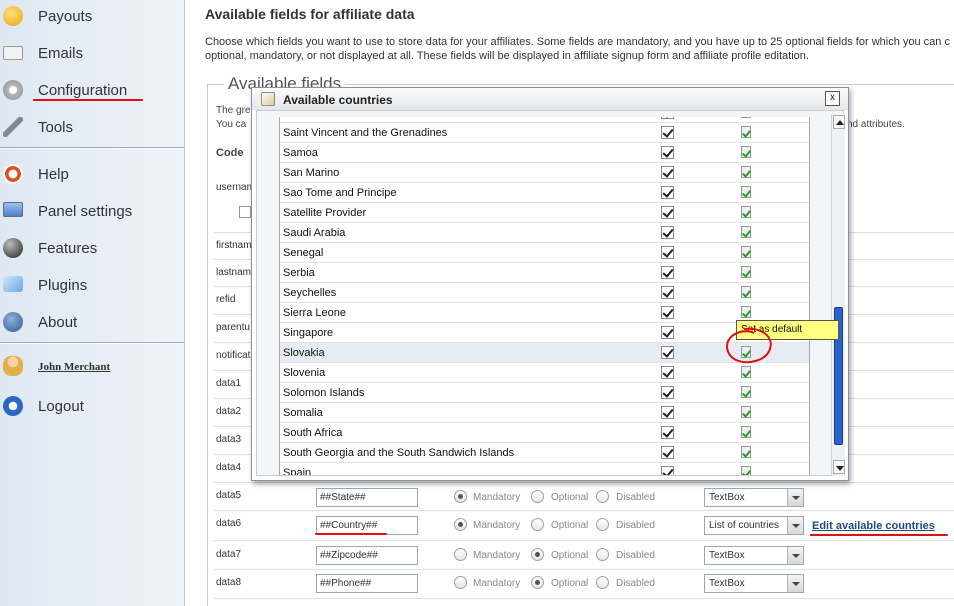 This screenshot has width=954, height=606. I want to click on field-type-select: List of countries, so click(754, 525).